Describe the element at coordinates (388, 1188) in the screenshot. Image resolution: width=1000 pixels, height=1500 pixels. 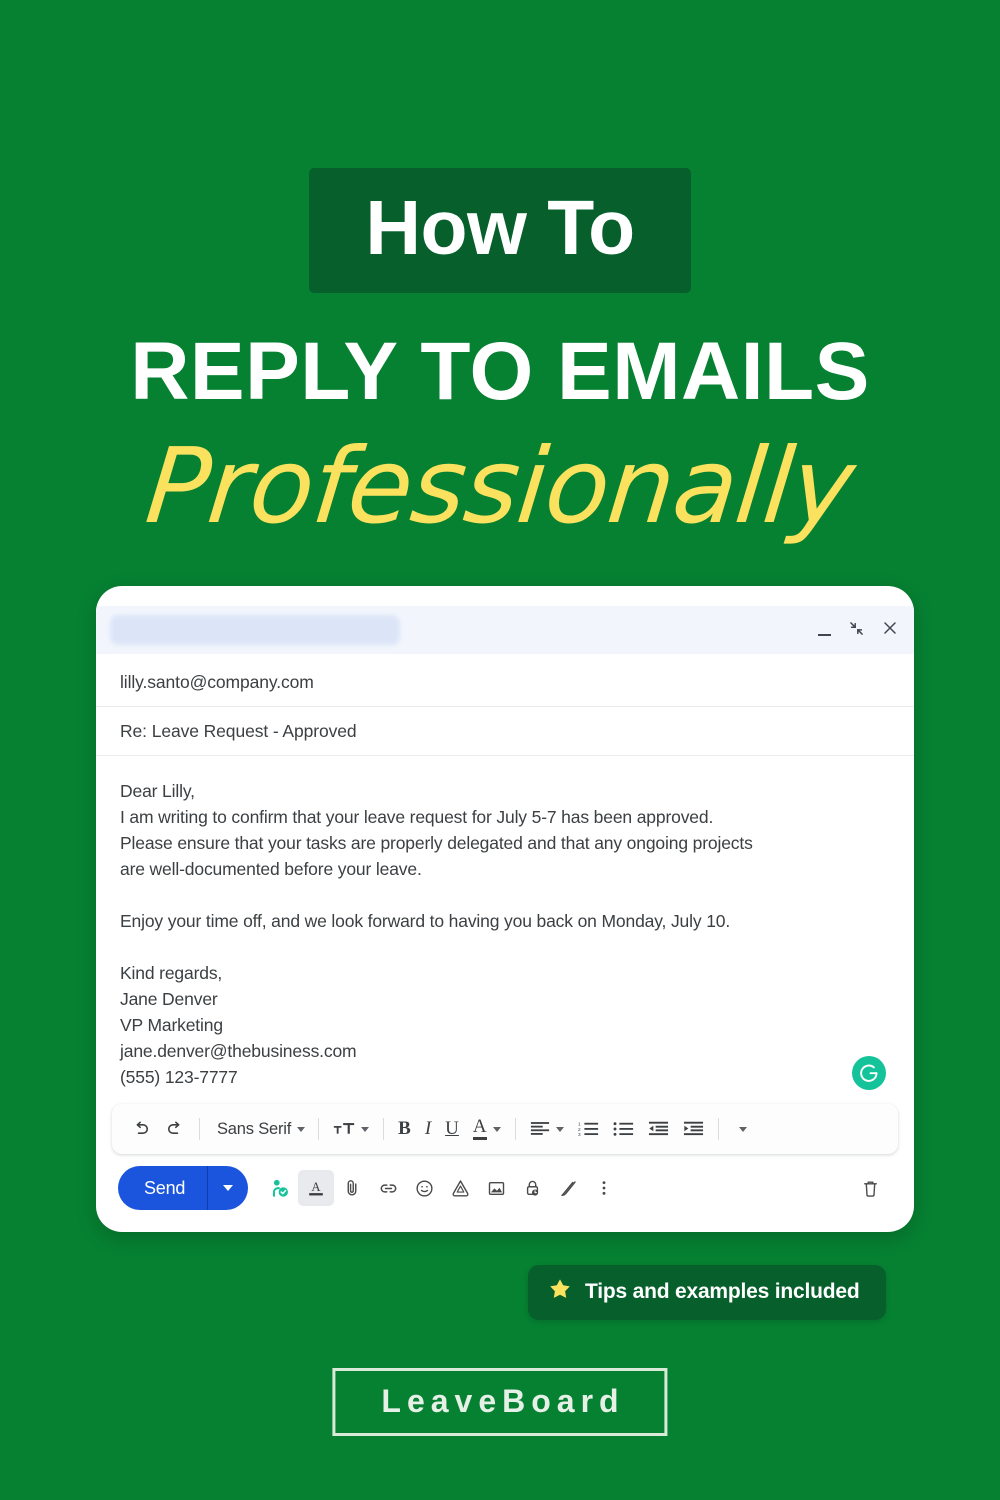
I see `insert-link-icon` at that location.